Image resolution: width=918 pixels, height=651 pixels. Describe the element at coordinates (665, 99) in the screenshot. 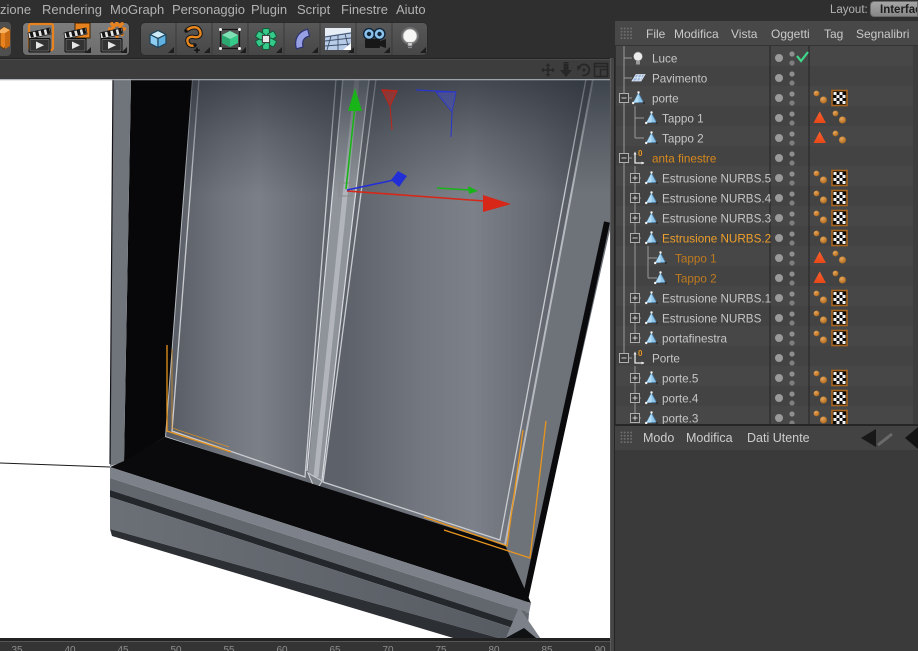

I see `svg-text: porte` at that location.